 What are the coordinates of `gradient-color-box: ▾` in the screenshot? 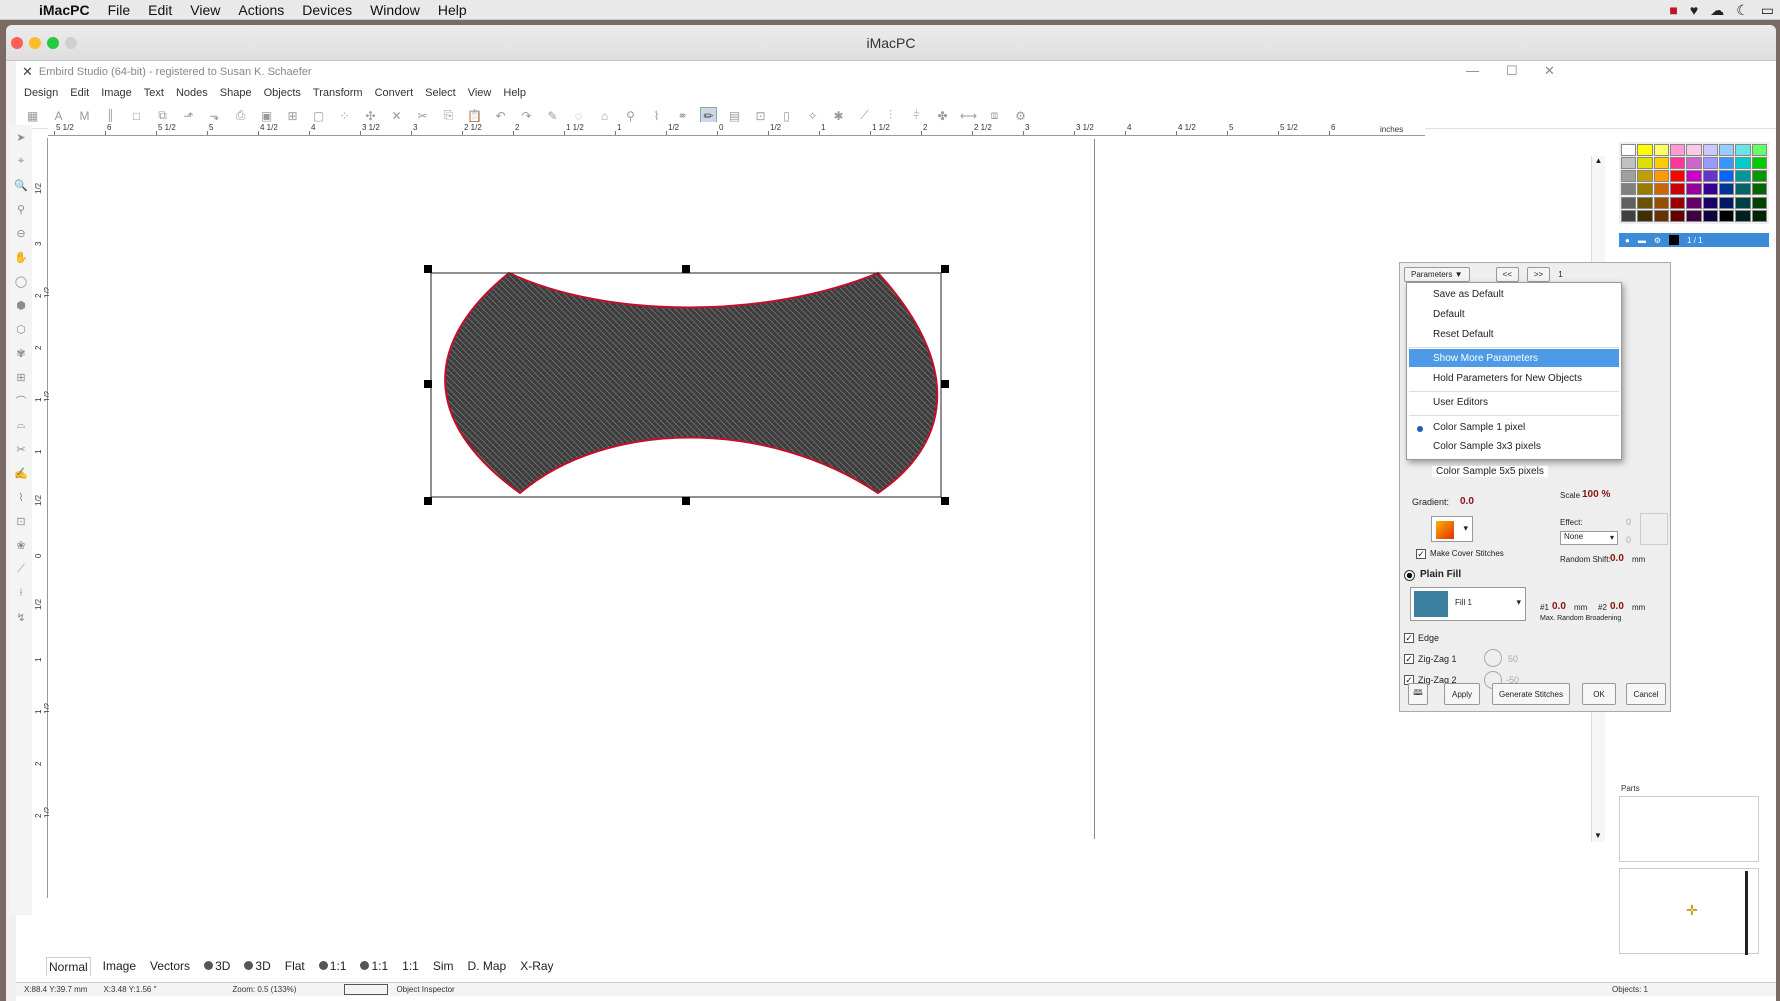 It's located at (1452, 529).